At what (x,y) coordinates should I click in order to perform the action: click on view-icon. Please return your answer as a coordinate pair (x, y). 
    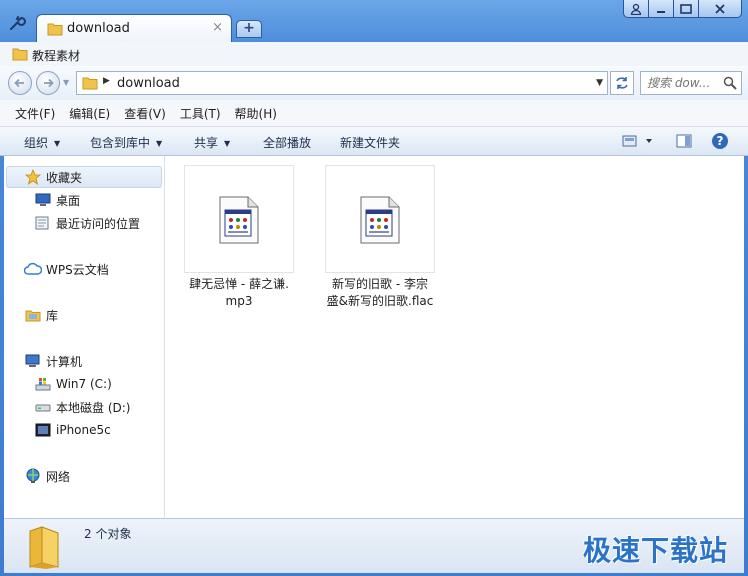
    Looking at the image, I should click on (637, 141).